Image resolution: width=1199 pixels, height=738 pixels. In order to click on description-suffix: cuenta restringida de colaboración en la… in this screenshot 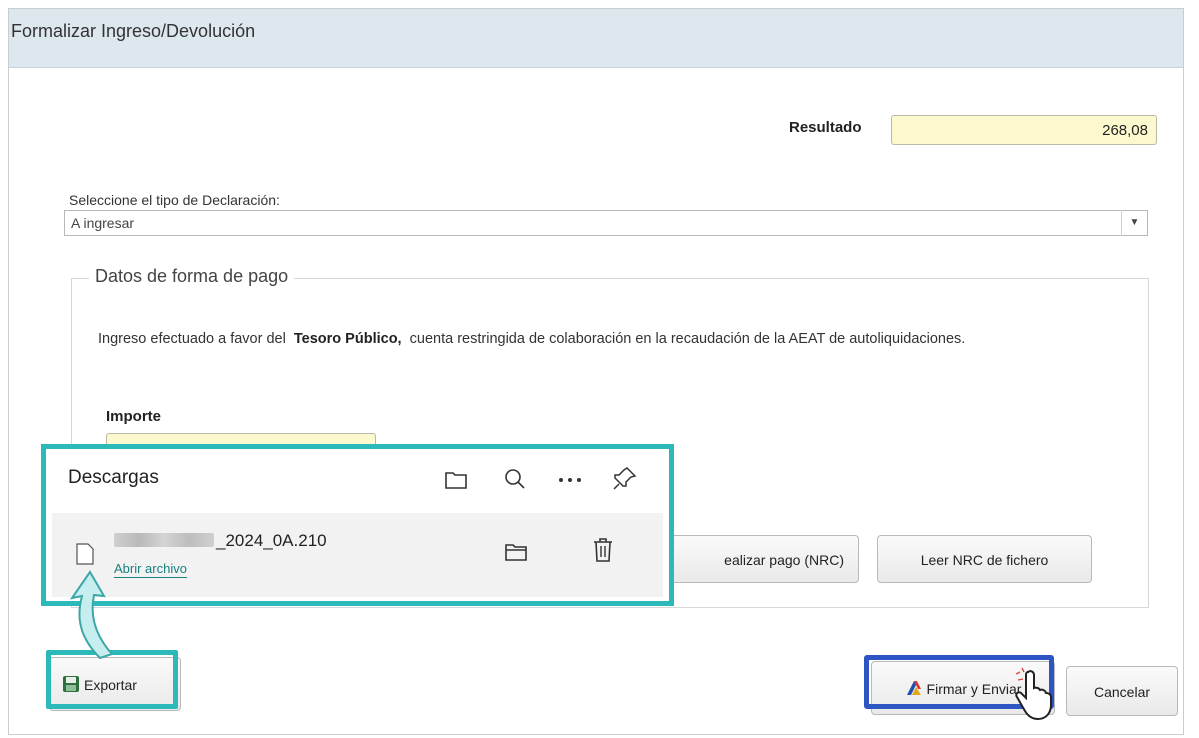, I will do `click(687, 339)`.